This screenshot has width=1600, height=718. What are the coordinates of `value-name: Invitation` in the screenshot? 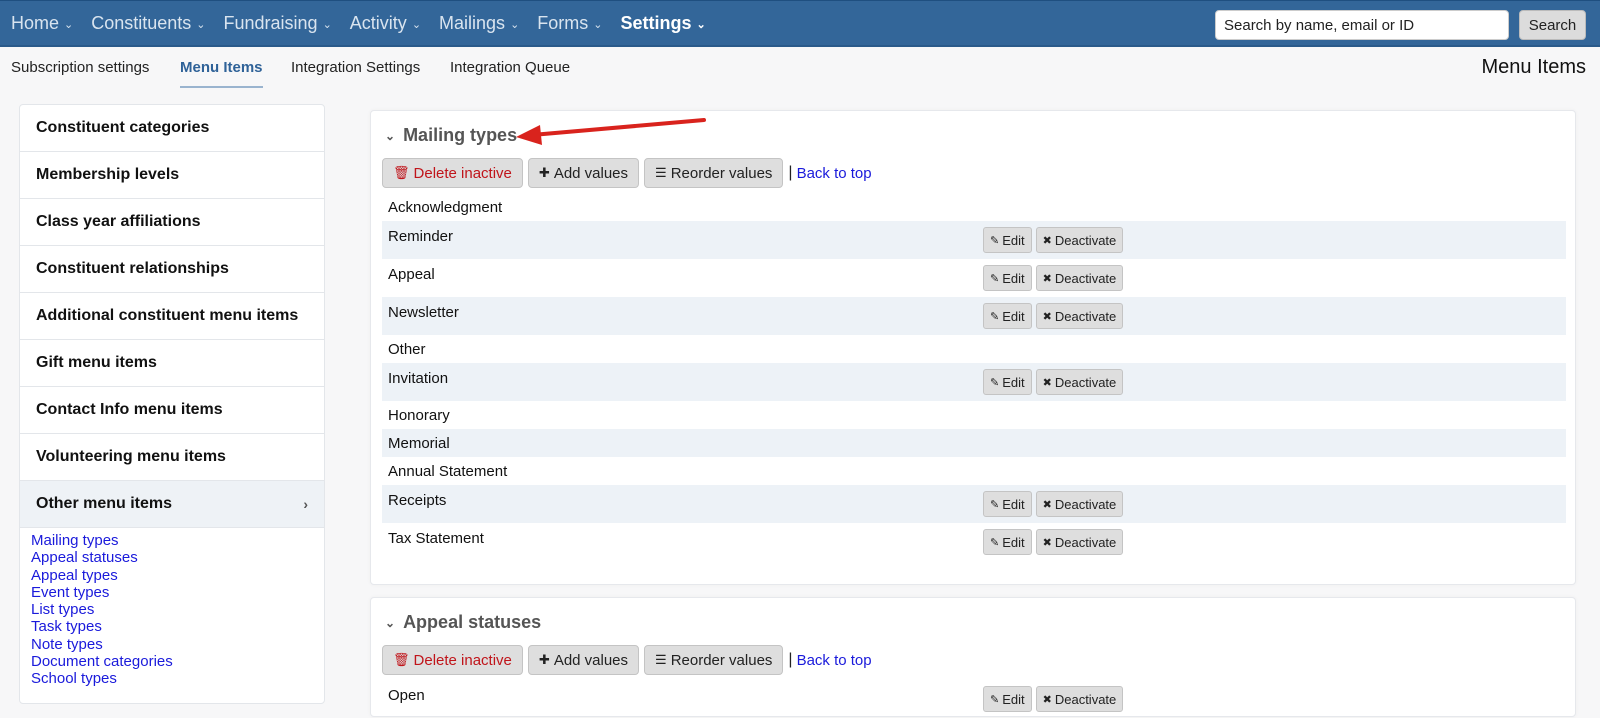 It's located at (418, 378).